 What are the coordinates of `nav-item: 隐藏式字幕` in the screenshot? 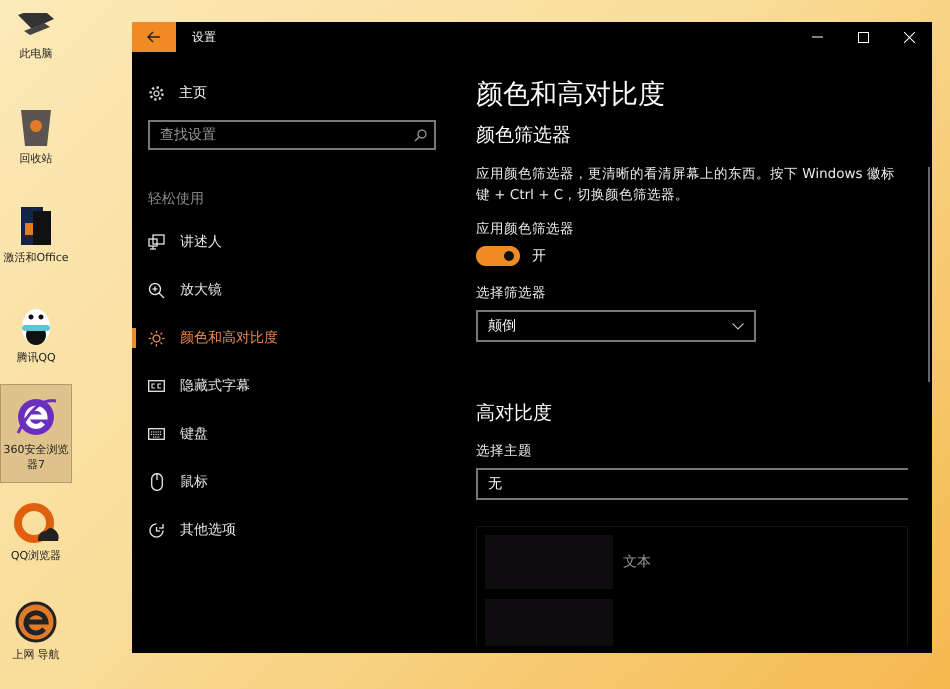 It's located at (291, 386).